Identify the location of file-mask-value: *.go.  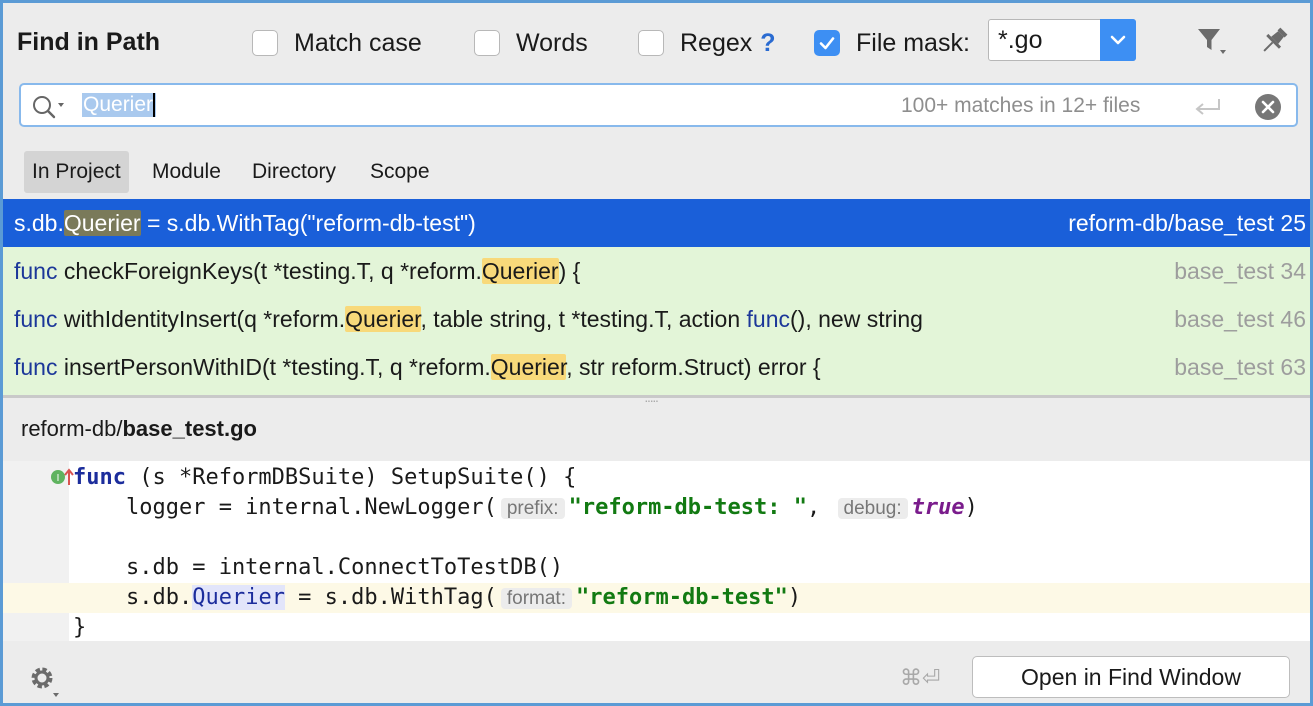
(1020, 40).